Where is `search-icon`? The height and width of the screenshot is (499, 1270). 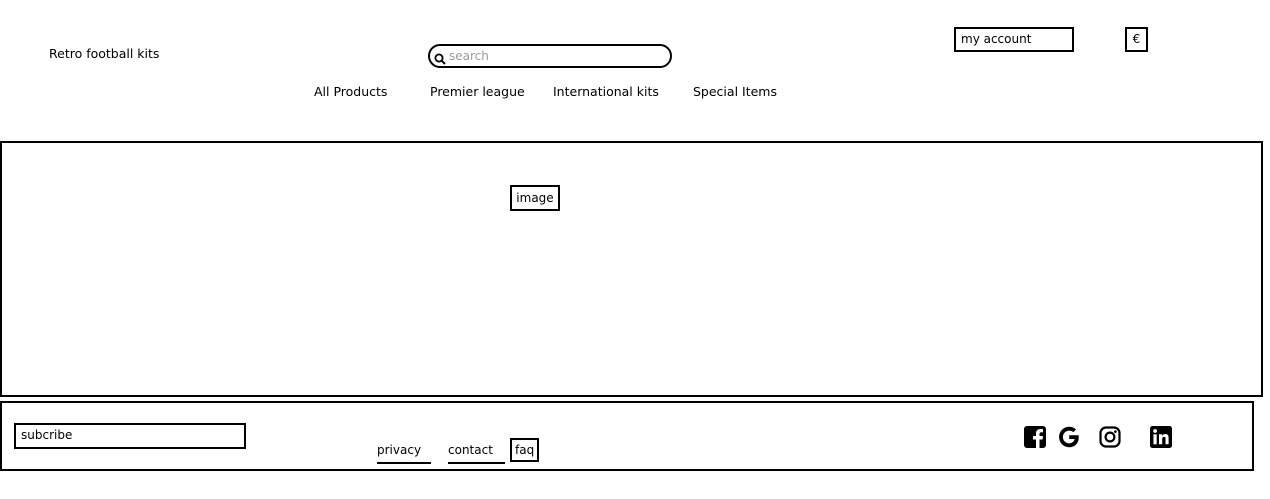 search-icon is located at coordinates (440, 57).